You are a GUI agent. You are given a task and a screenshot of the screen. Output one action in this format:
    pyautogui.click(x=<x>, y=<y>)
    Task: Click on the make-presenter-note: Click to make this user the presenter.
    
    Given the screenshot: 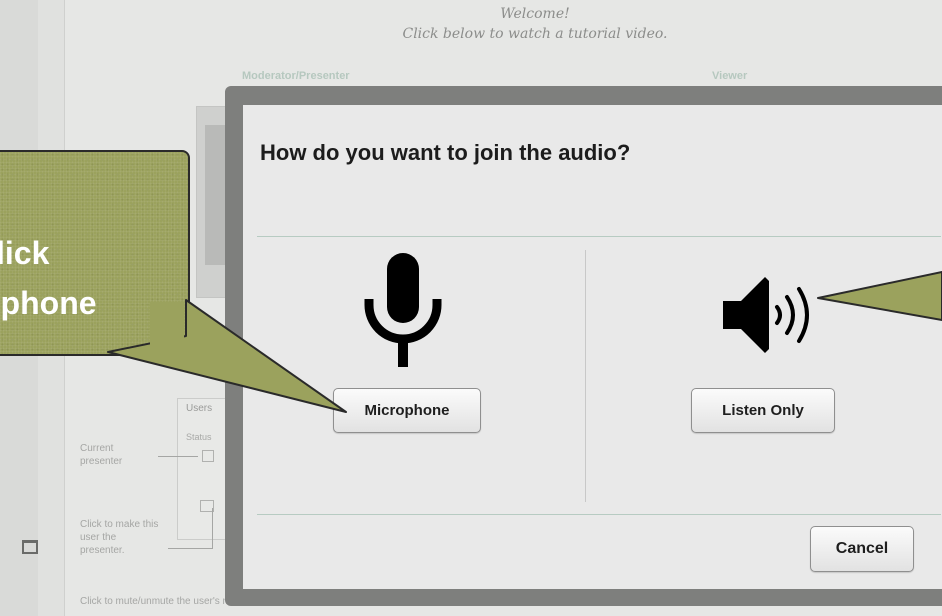 What is the action you would take?
    pyautogui.click(x=119, y=537)
    